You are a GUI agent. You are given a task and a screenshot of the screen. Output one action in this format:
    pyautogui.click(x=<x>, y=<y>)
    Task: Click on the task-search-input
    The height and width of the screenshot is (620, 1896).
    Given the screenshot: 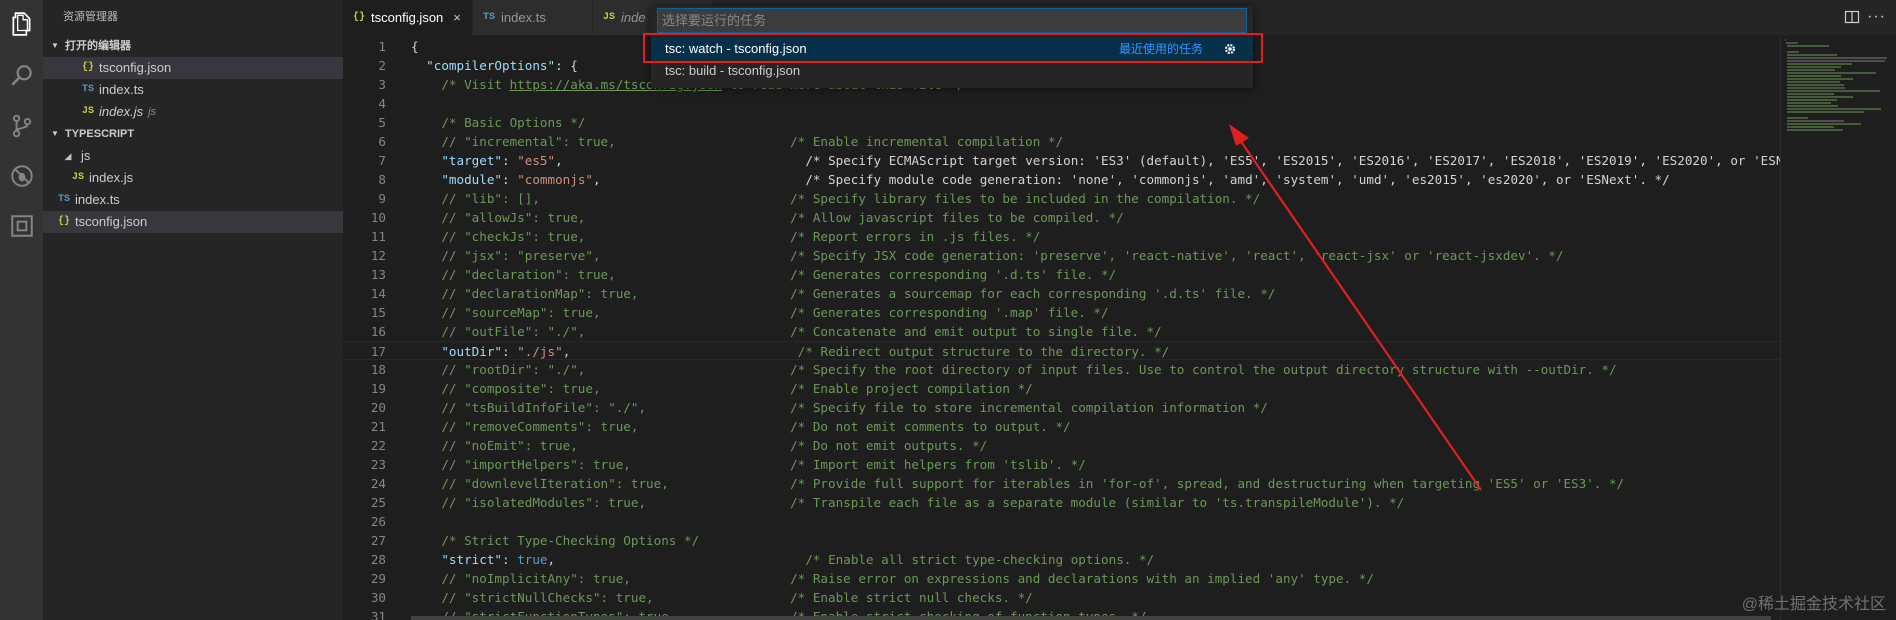 What is the action you would take?
    pyautogui.click(x=952, y=20)
    